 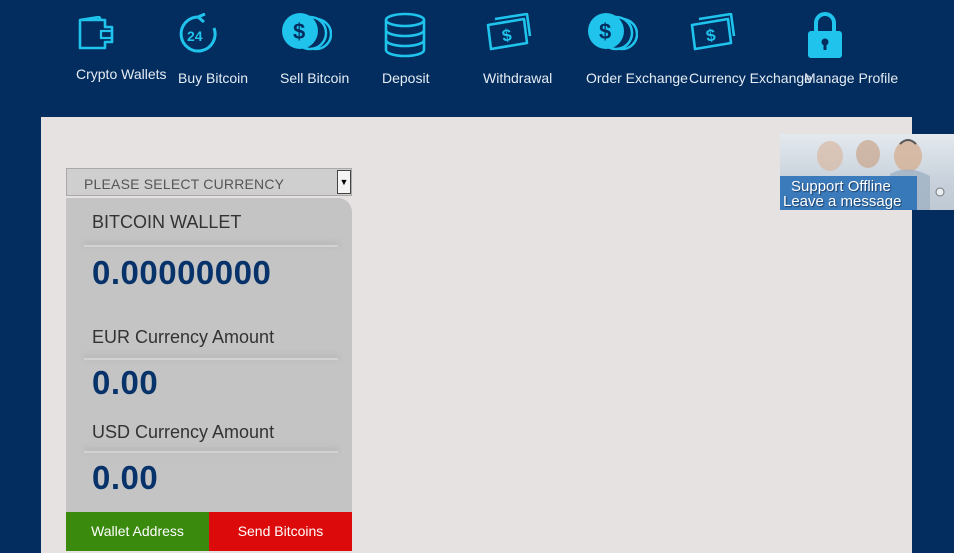 What do you see at coordinates (851, 78) in the screenshot?
I see `nav-label: Manage Profile` at bounding box center [851, 78].